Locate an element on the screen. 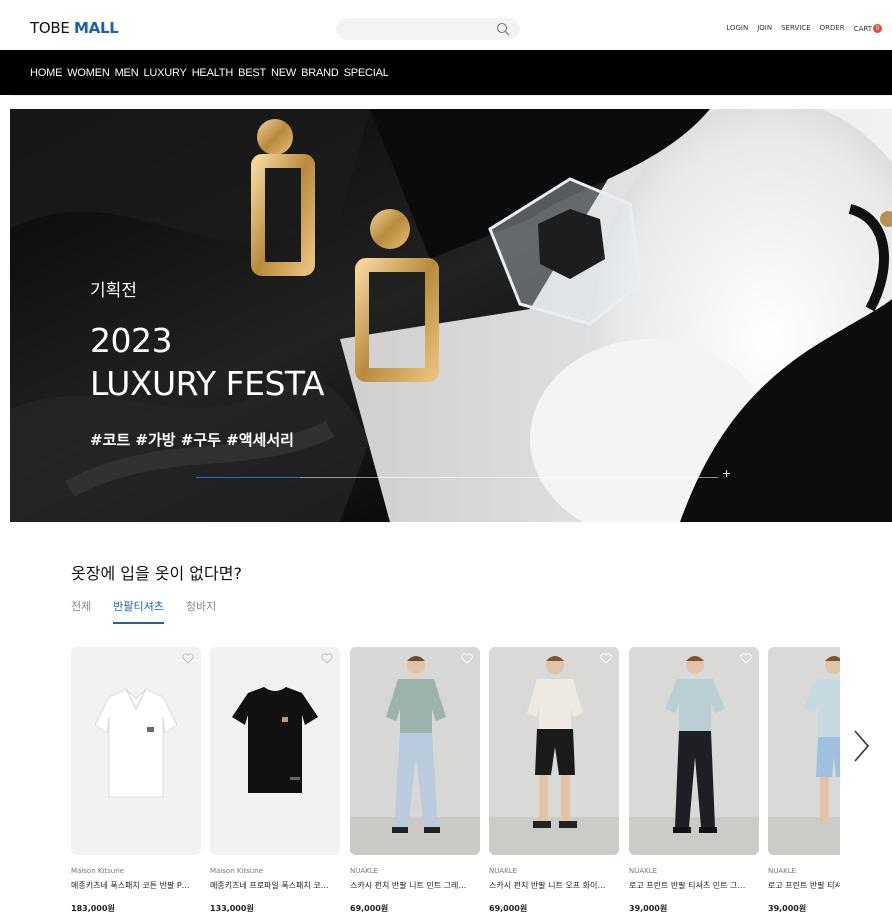 The width and height of the screenshot is (892, 918). nav-new: NEW is located at coordinates (283, 73).